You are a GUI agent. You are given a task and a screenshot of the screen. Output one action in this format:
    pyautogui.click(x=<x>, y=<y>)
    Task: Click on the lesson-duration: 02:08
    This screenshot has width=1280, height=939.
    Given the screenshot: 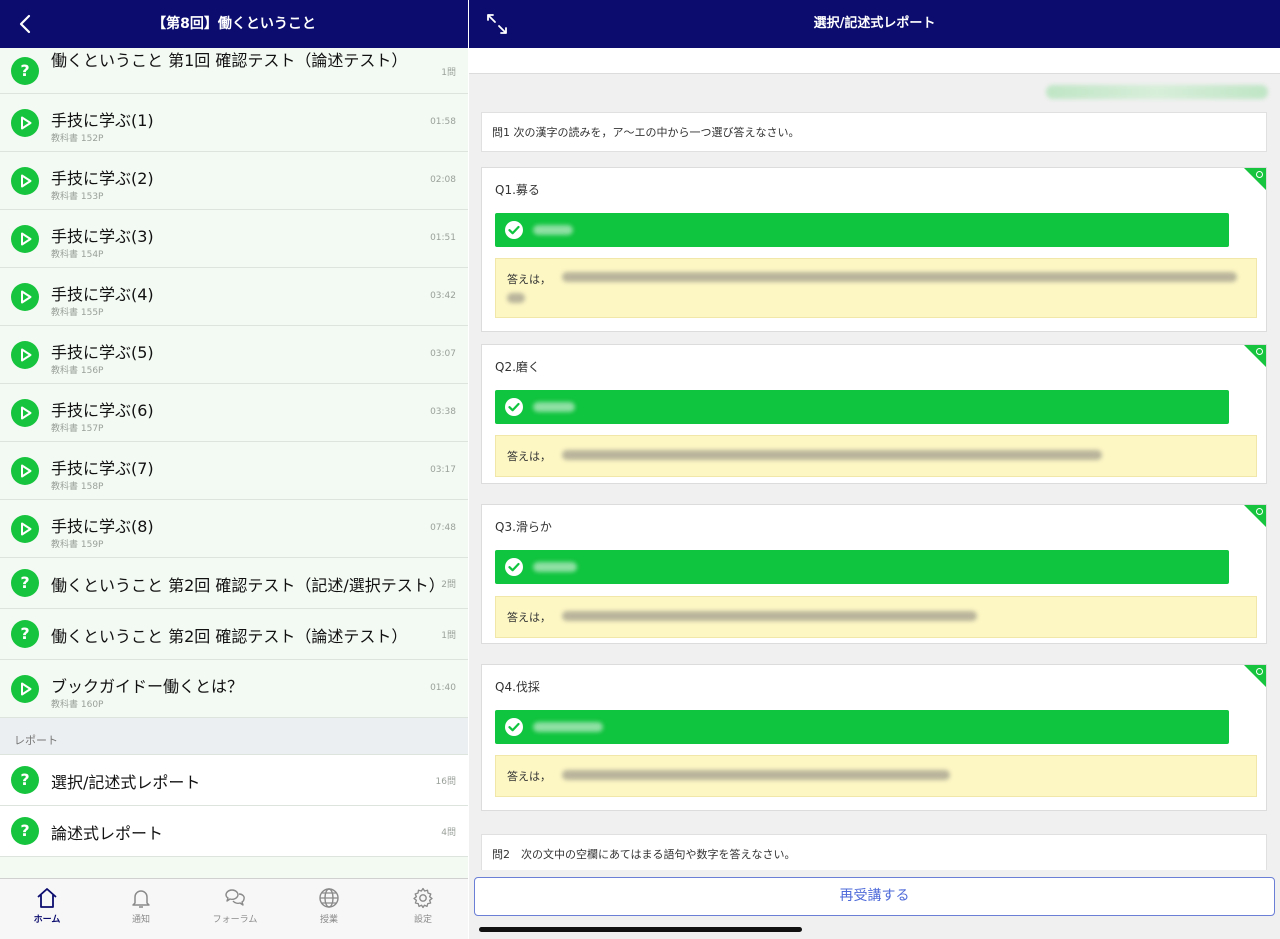 What is the action you would take?
    pyautogui.click(x=443, y=179)
    